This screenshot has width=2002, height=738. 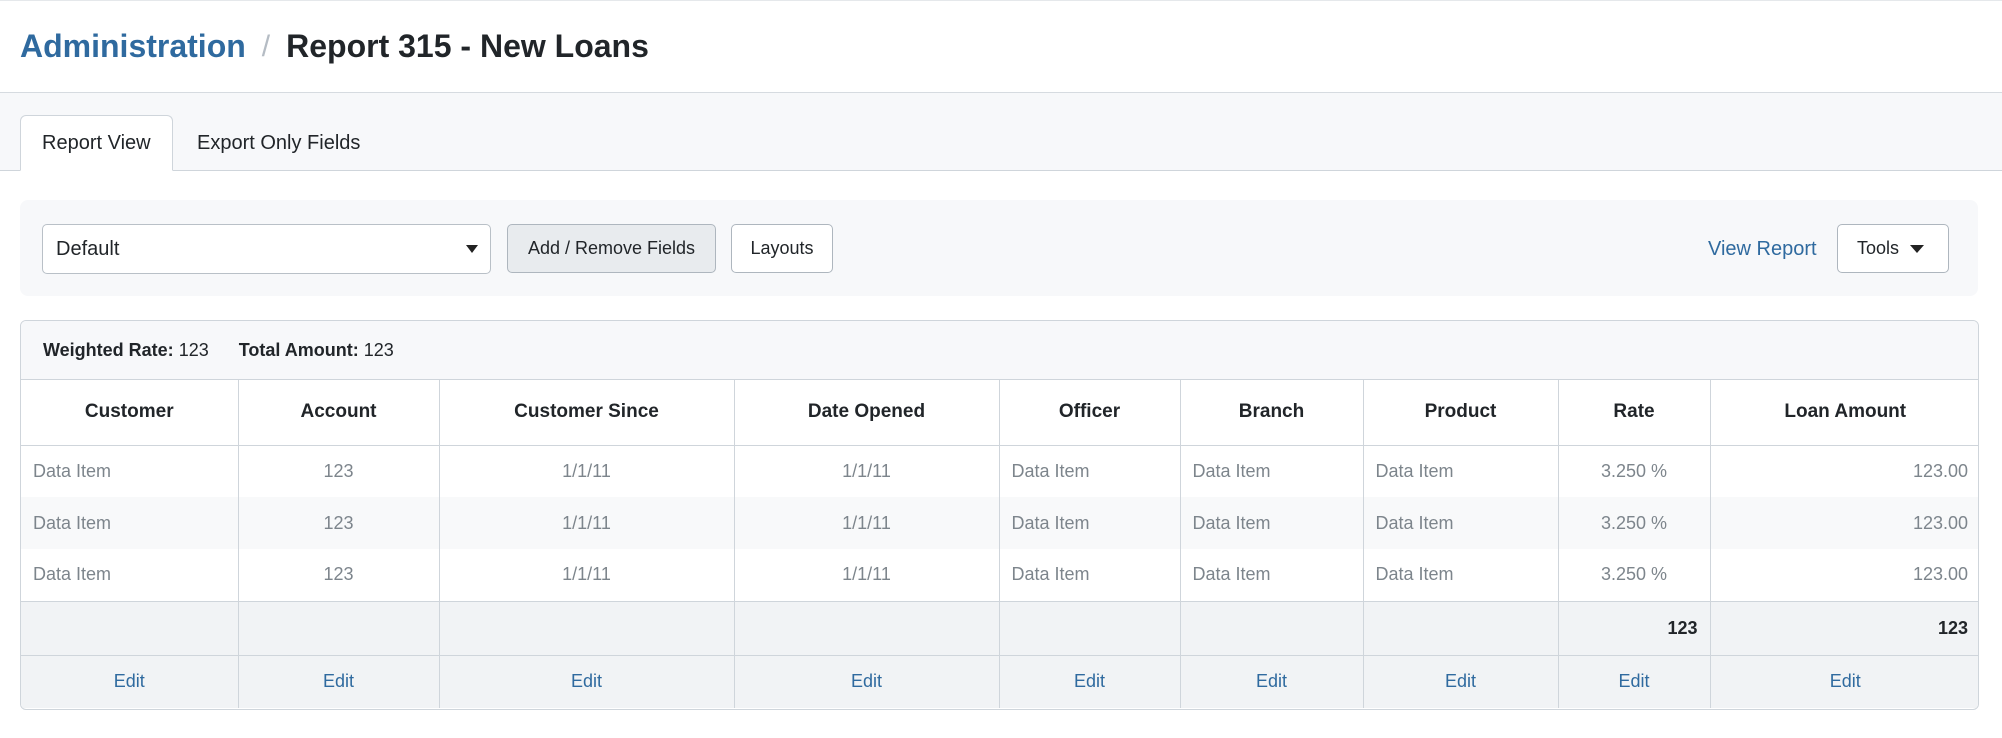 I want to click on weighted-rate-summary: Weighted Rate: 123, so click(x=126, y=350).